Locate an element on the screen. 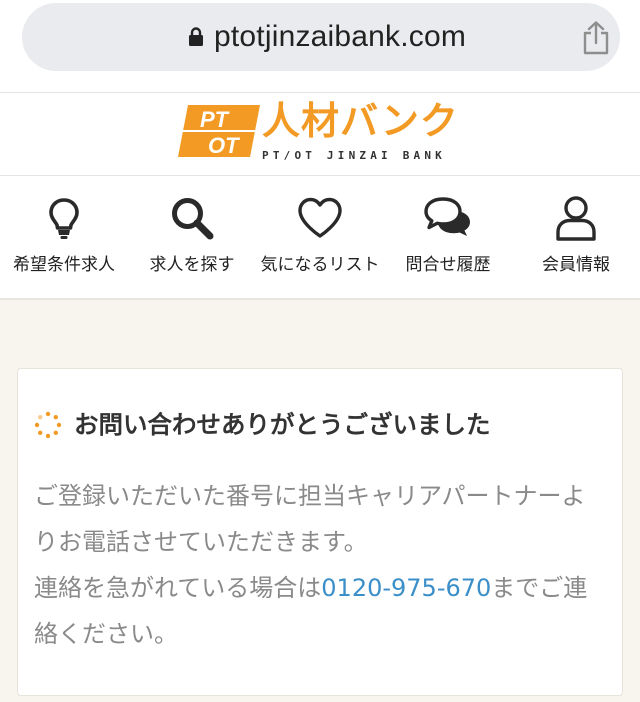  nav-item-preferred-jobs: 希望条件求人 is located at coordinates (64, 237).